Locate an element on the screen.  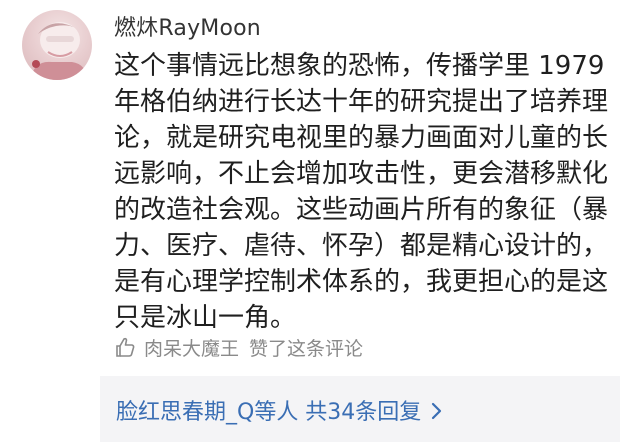
view-replies-link: 脸红思春期_Q等人 共34条回复 is located at coordinates (279, 410).